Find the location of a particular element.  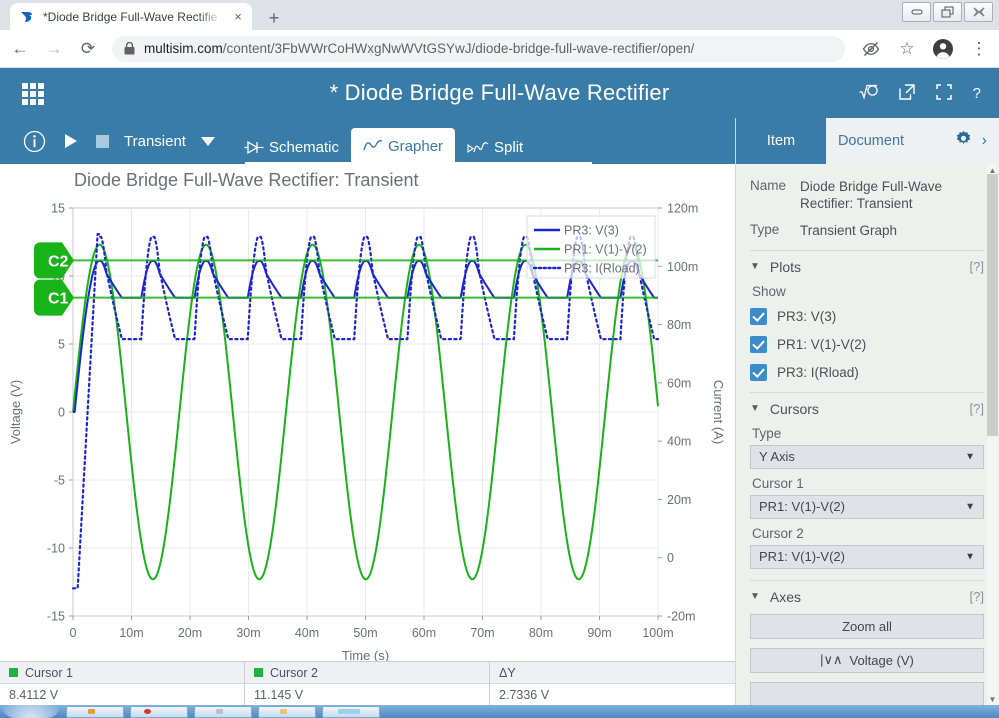

tab-document: Document is located at coordinates (871, 141).